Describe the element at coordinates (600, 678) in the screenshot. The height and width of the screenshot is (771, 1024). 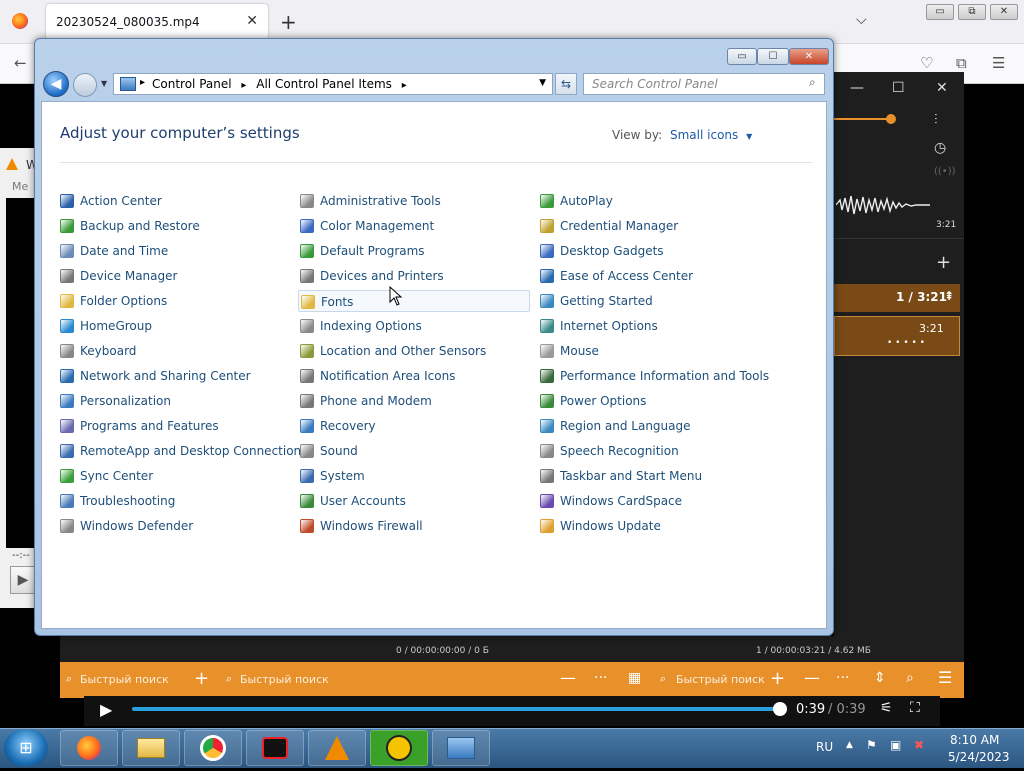
I see `more-icon: ···` at that location.